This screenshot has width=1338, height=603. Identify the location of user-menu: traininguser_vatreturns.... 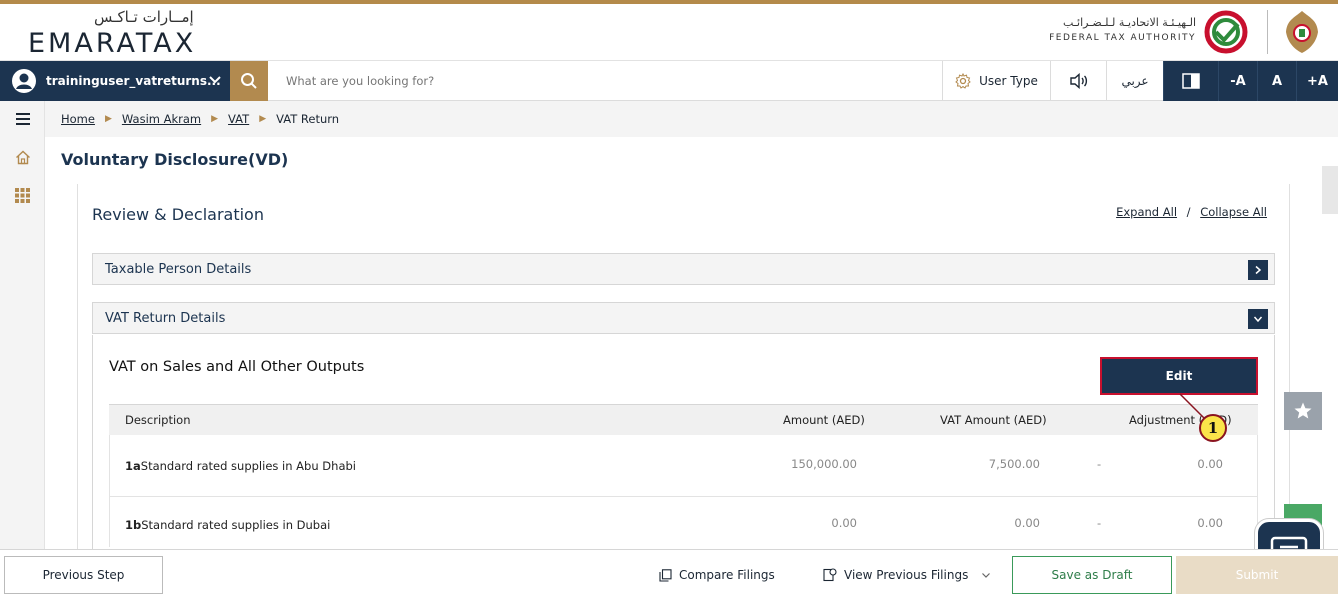
(115, 81).